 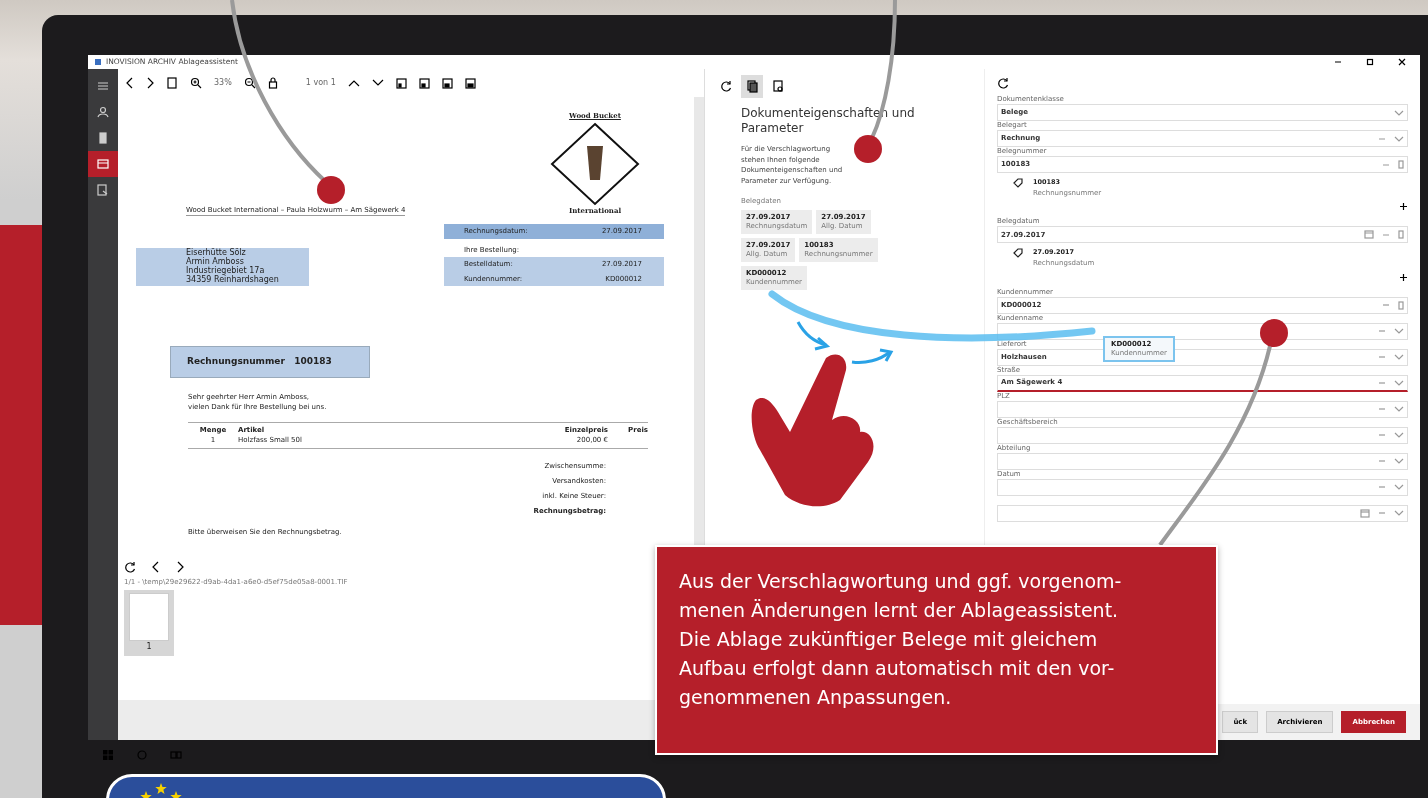 What do you see at coordinates (353, 83) in the screenshot?
I see `up-icon` at bounding box center [353, 83].